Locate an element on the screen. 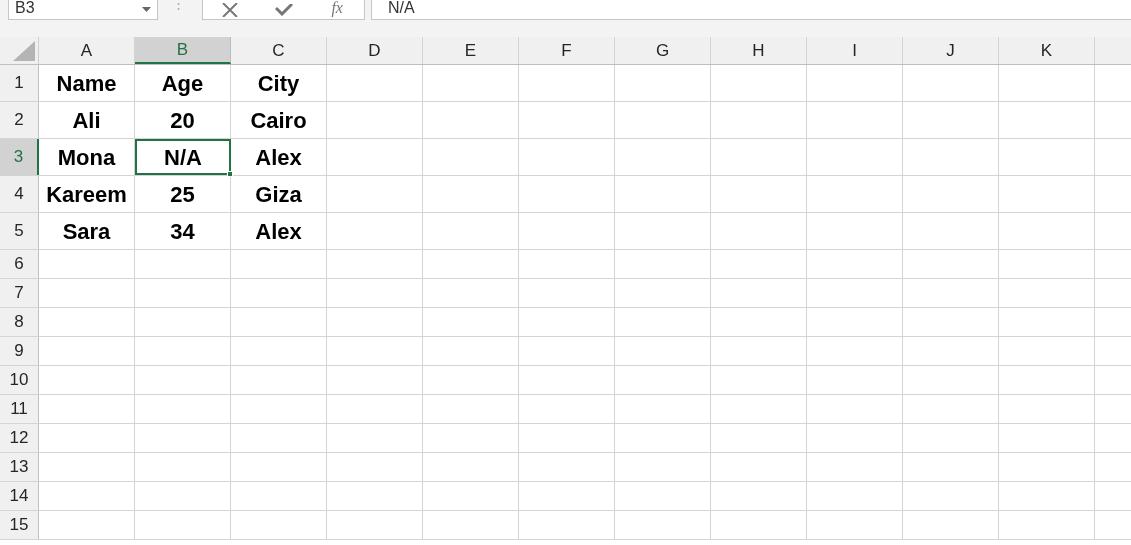  row-header: 4 is located at coordinates (19, 194).